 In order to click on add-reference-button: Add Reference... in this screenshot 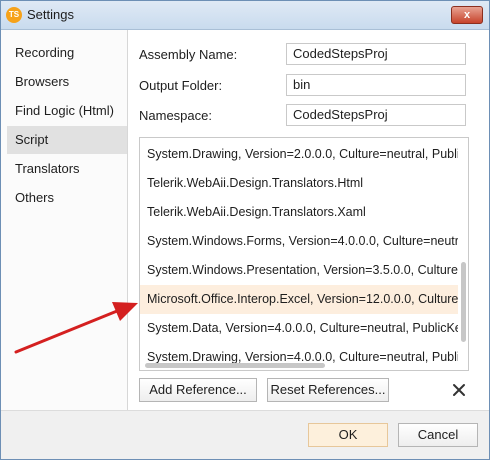, I will do `click(198, 390)`.